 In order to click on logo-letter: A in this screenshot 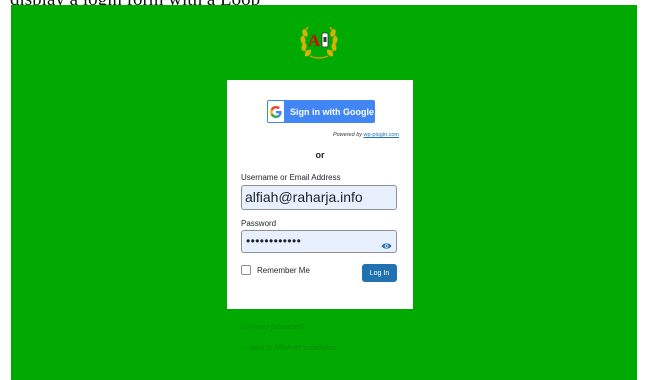, I will do `click(314, 40)`.